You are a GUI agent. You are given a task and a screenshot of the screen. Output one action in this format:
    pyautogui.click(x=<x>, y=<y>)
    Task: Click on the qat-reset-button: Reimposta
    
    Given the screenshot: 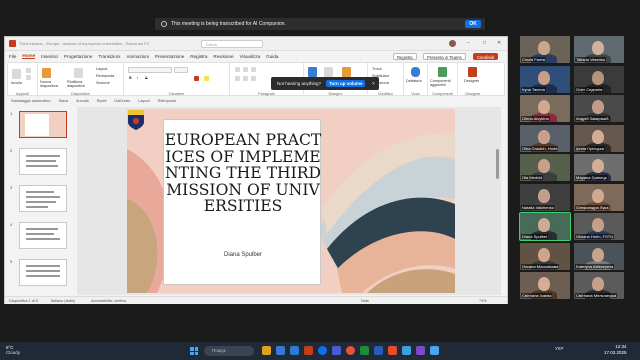 What is the action you would take?
    pyautogui.click(x=167, y=101)
    